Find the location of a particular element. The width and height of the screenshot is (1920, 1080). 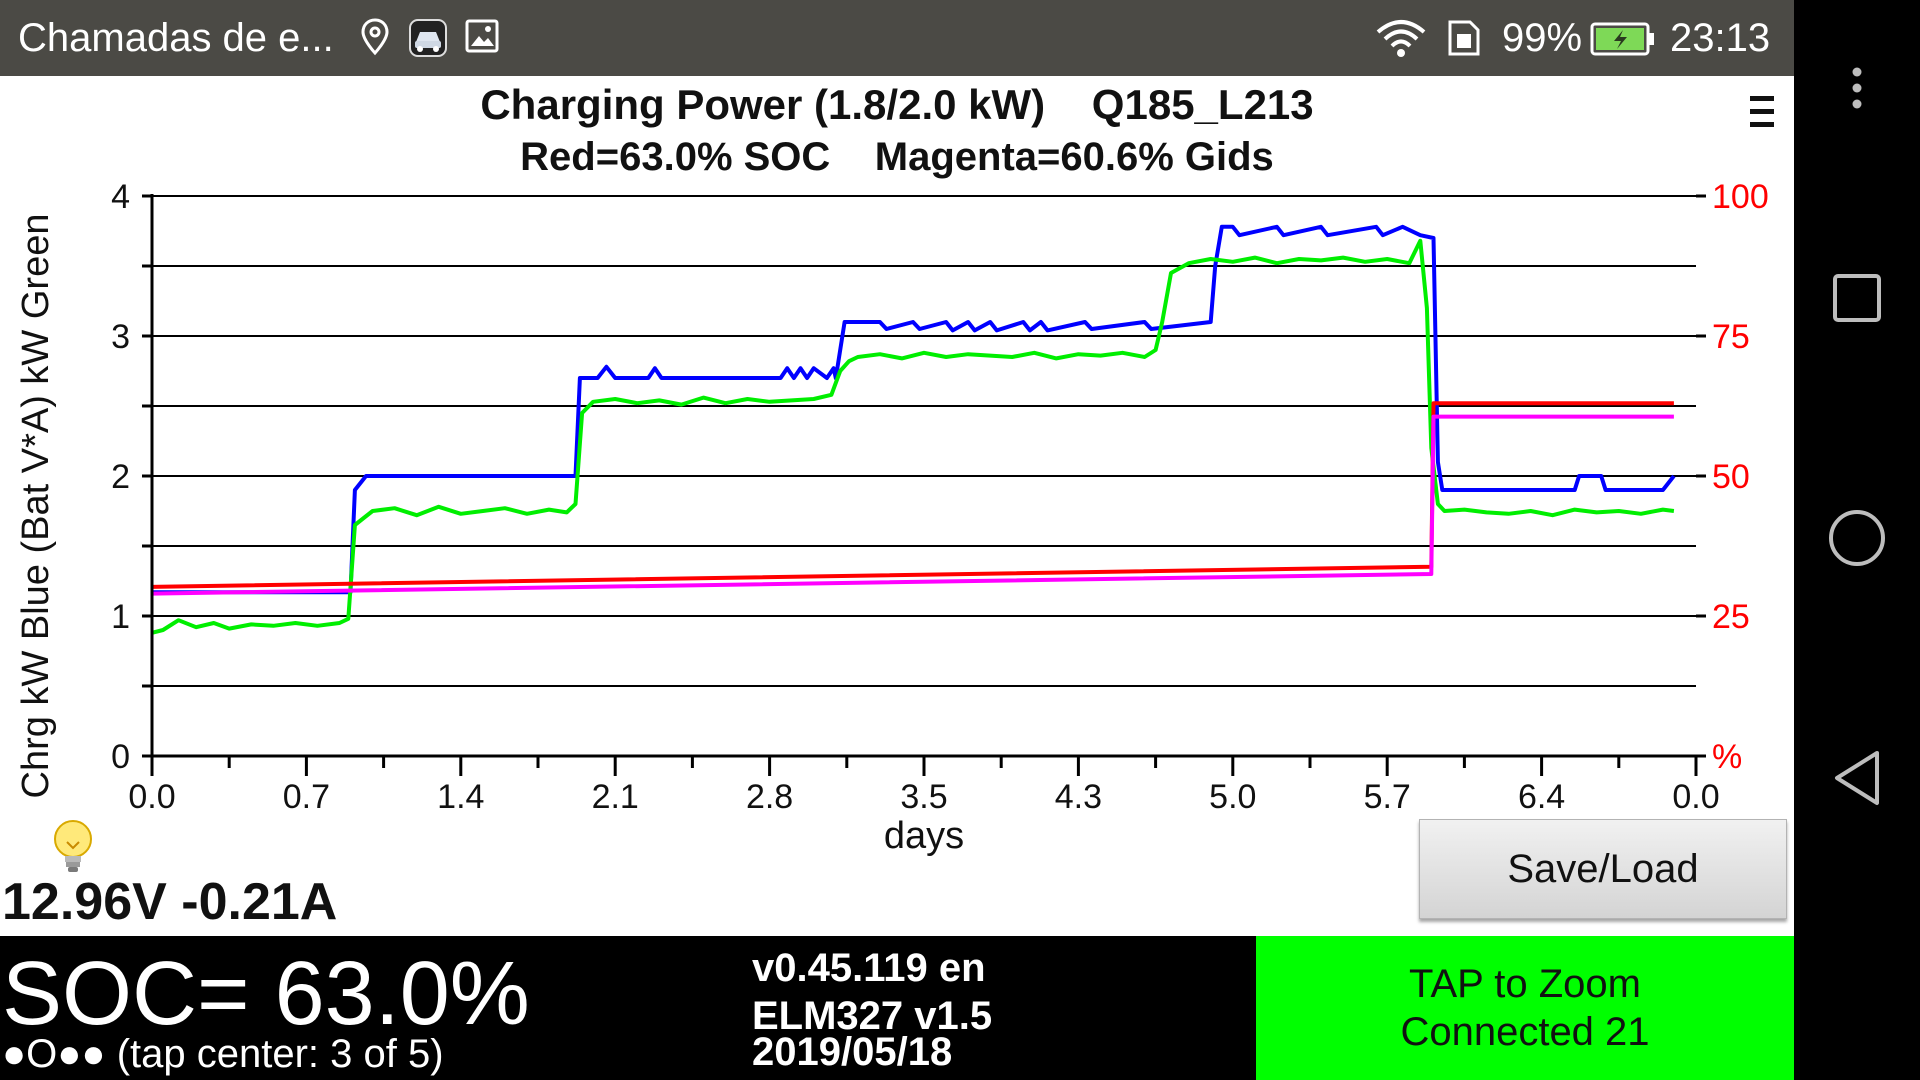

x-tick-label: 2.8 is located at coordinates (769, 797).